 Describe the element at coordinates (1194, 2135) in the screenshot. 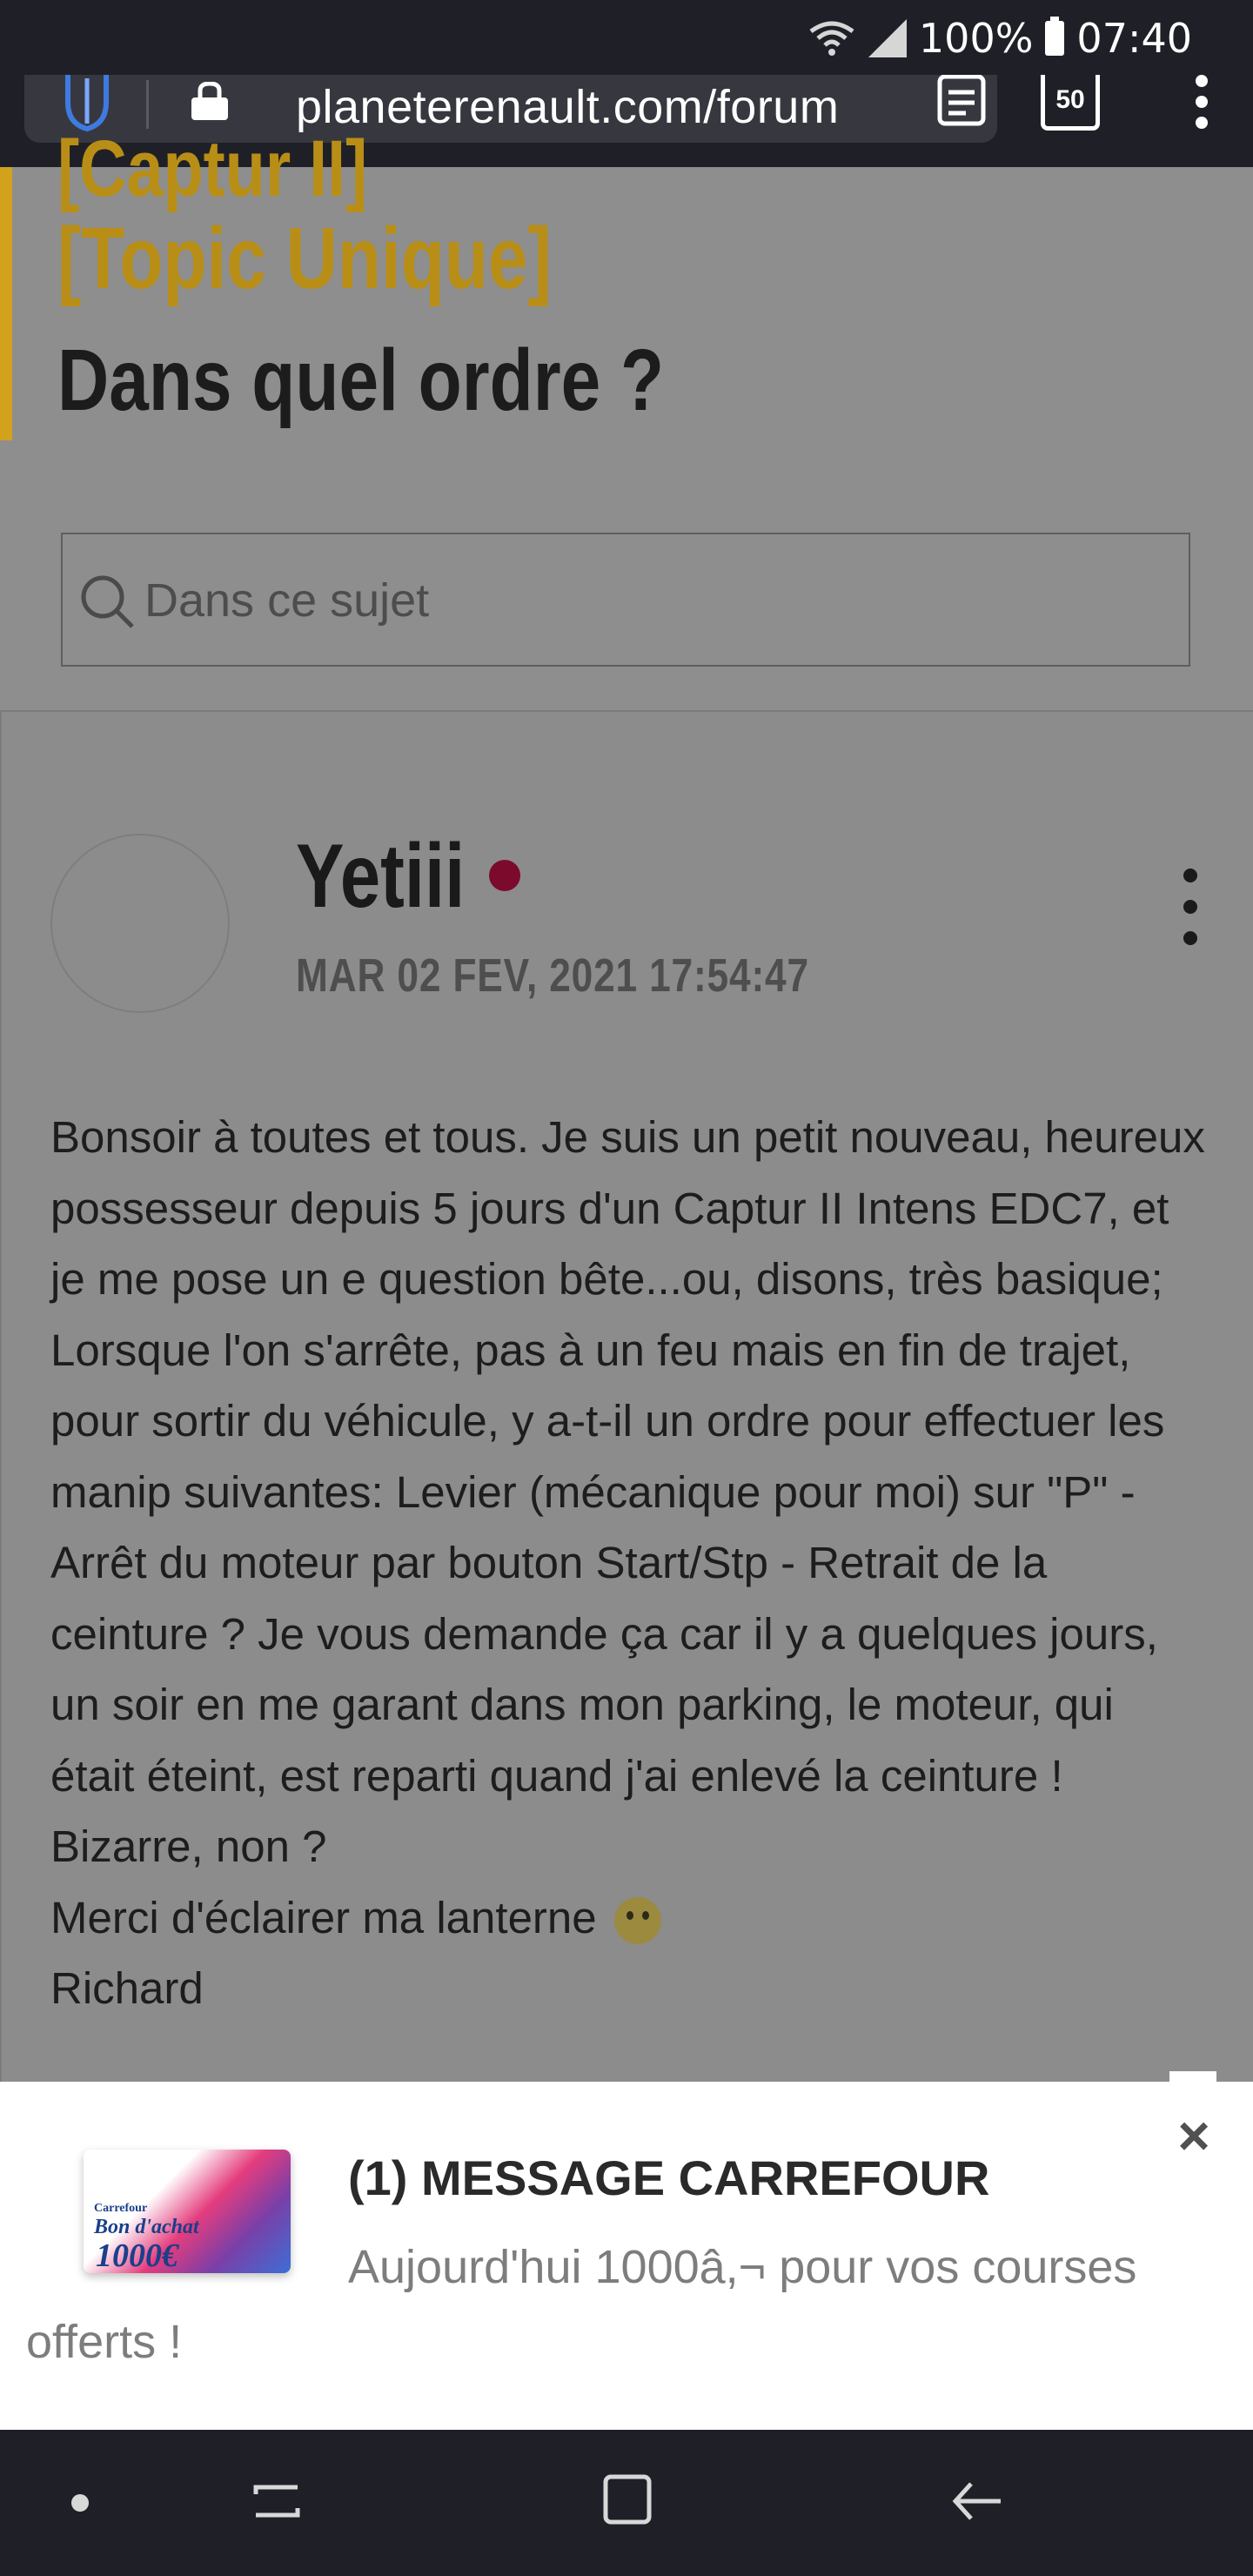

I see `close-icon: ×` at that location.